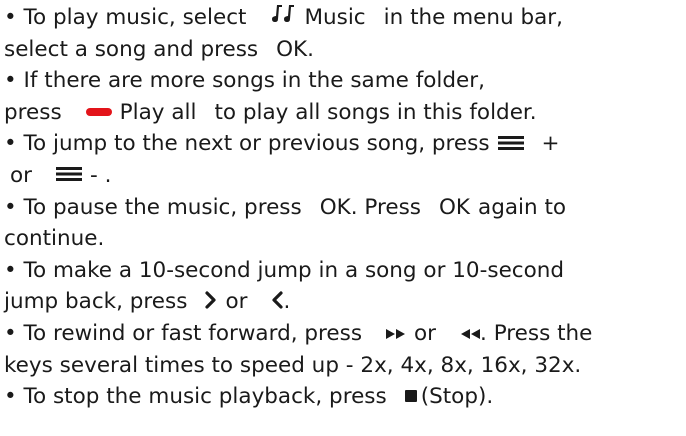 The image size is (686, 436). Describe the element at coordinates (277, 303) in the screenshot. I see `chevron-left-icon` at that location.